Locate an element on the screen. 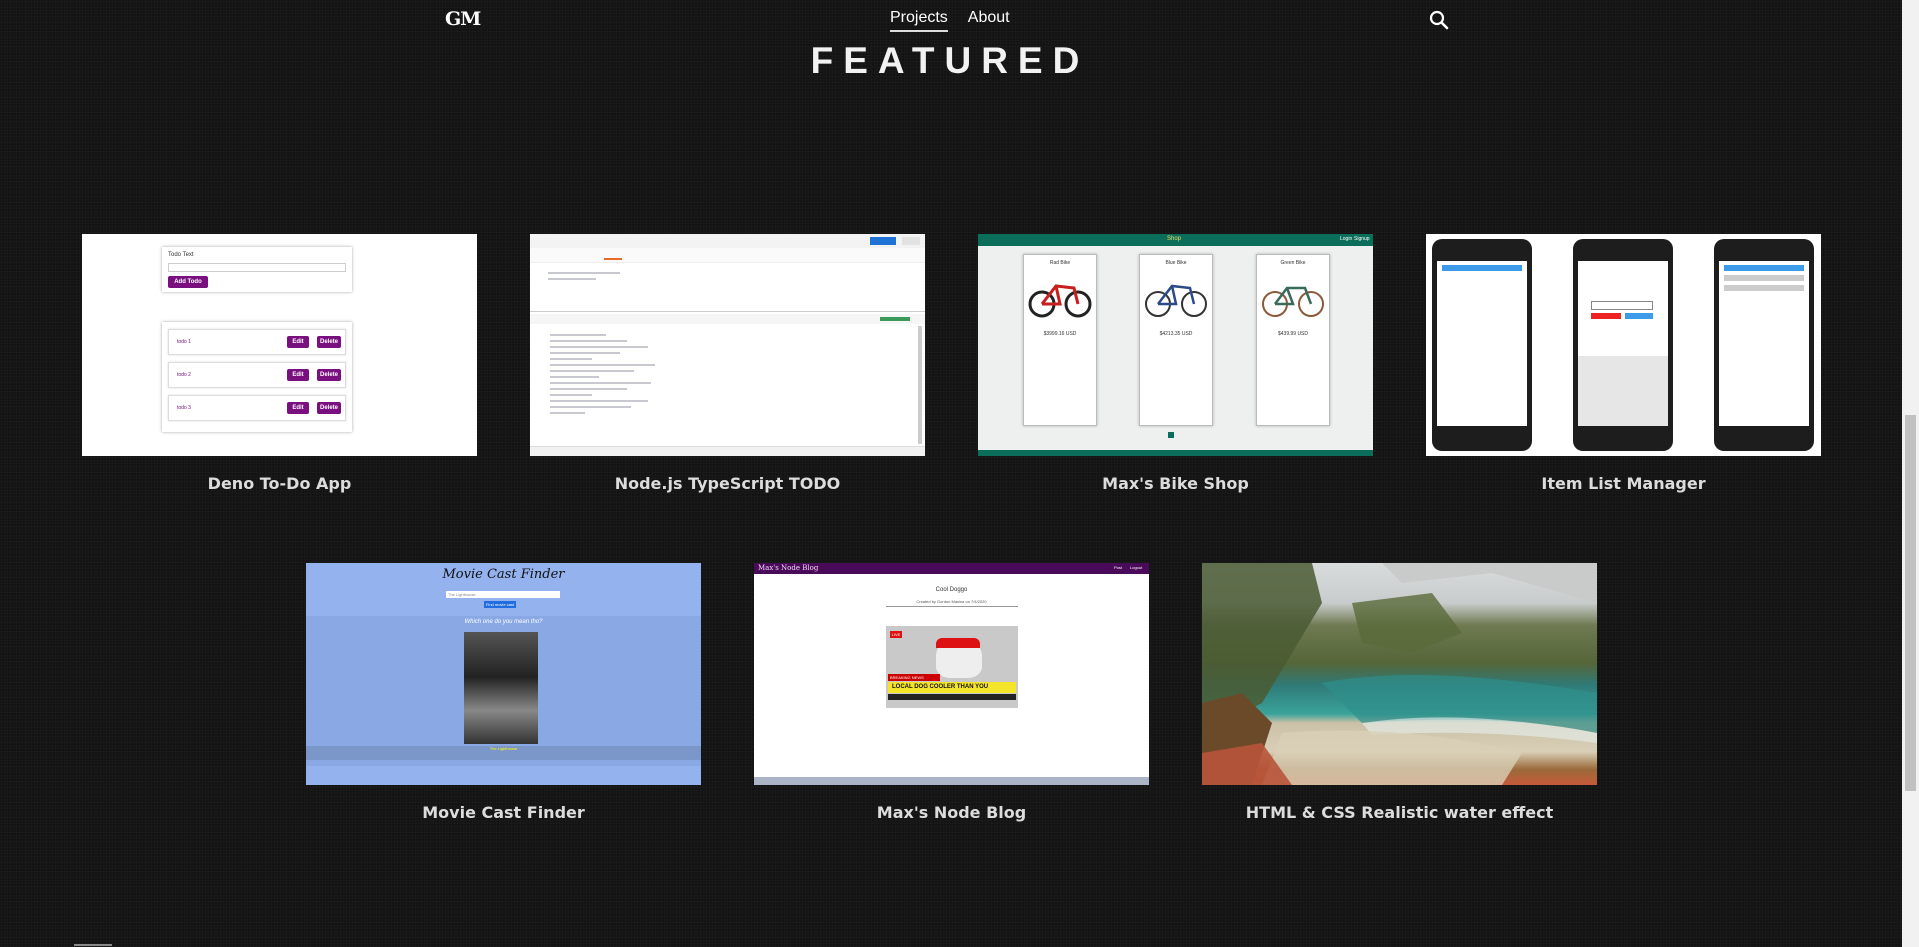 Image resolution: width=1919 pixels, height=947 pixels. todo-item-text: todo 3 is located at coordinates (184, 408).